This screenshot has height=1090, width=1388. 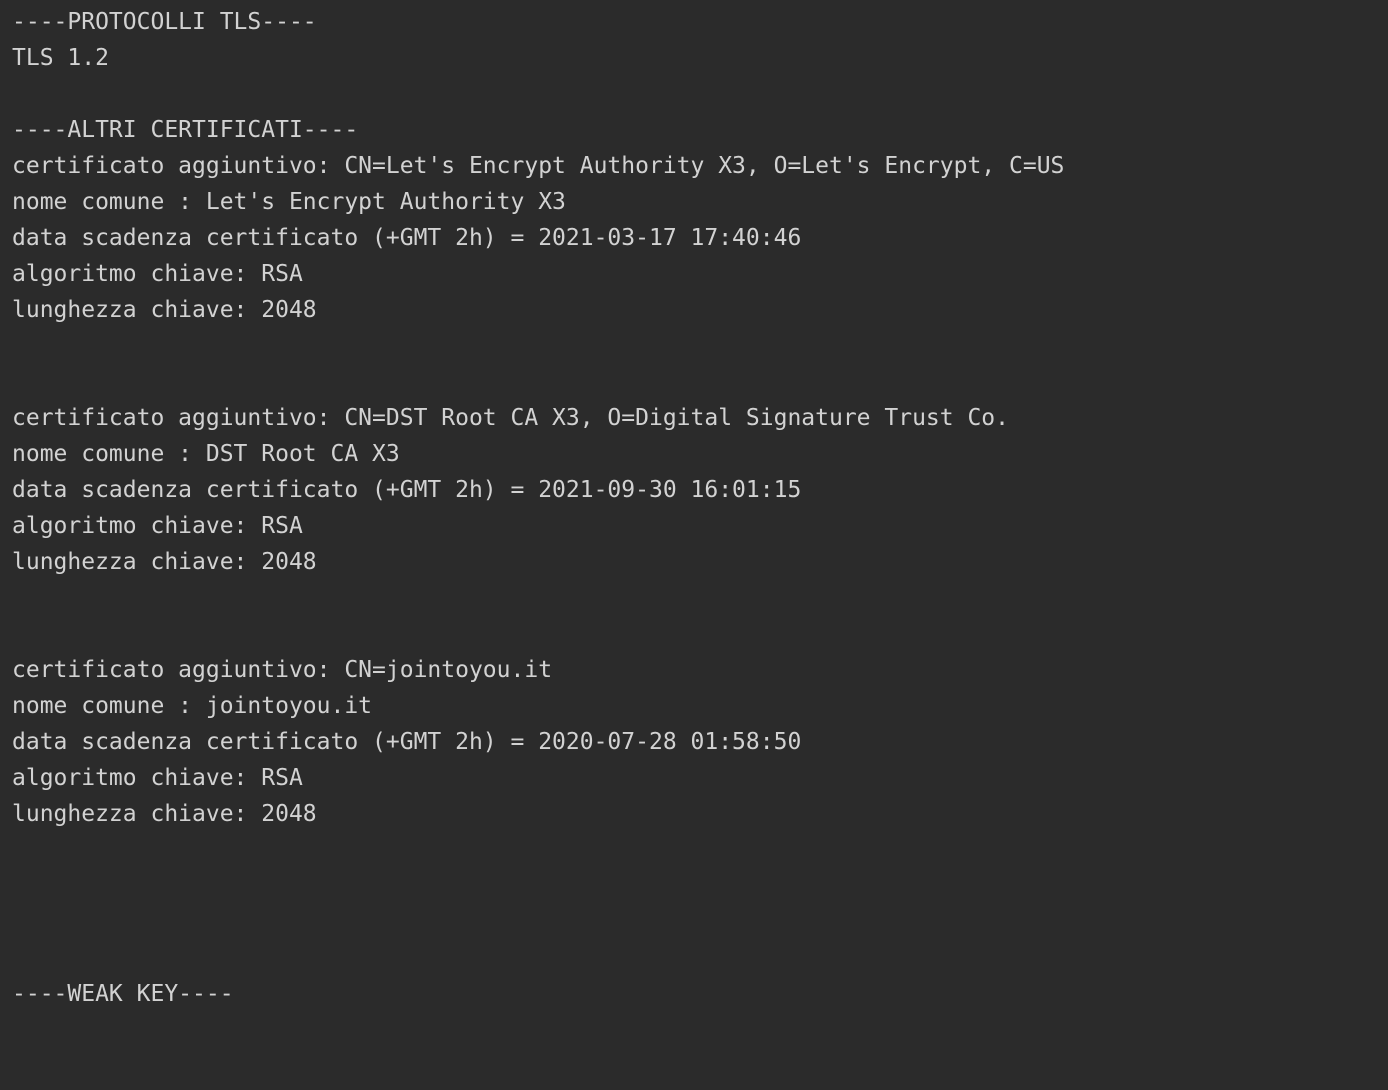 What do you see at coordinates (192, 706) in the screenshot?
I see `certificate-common-name-line: nome comune : jointoyou.it` at bounding box center [192, 706].